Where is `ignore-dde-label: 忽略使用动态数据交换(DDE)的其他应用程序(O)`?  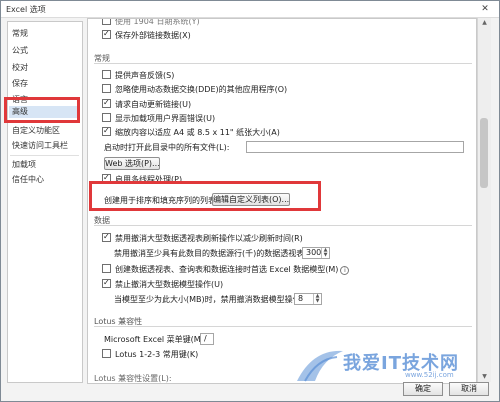 ignore-dde-label: 忽略使用动态数据交换(DDE)的其他应用程序(O) is located at coordinates (201, 89).